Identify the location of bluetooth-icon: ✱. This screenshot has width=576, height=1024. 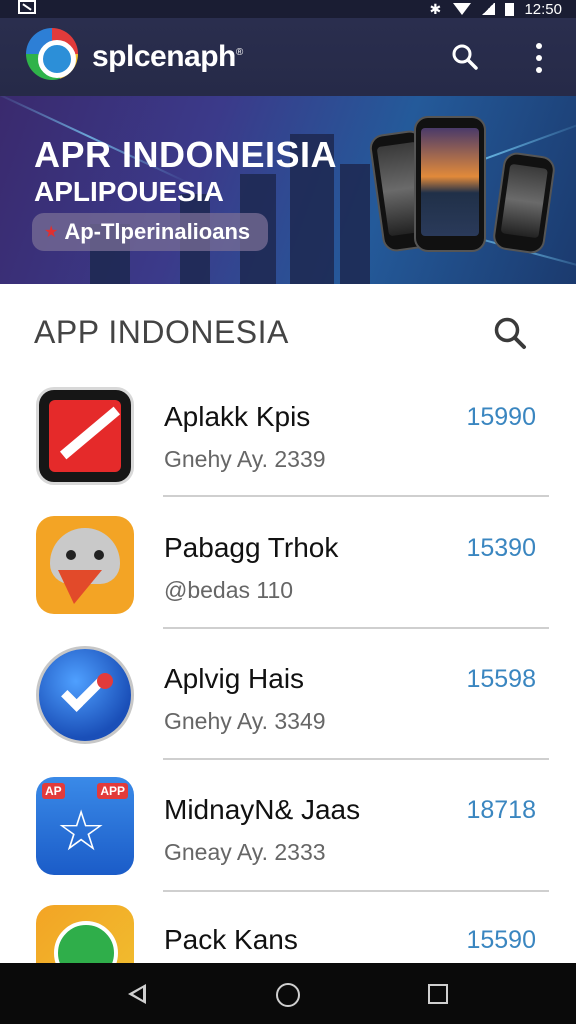
(435, 9).